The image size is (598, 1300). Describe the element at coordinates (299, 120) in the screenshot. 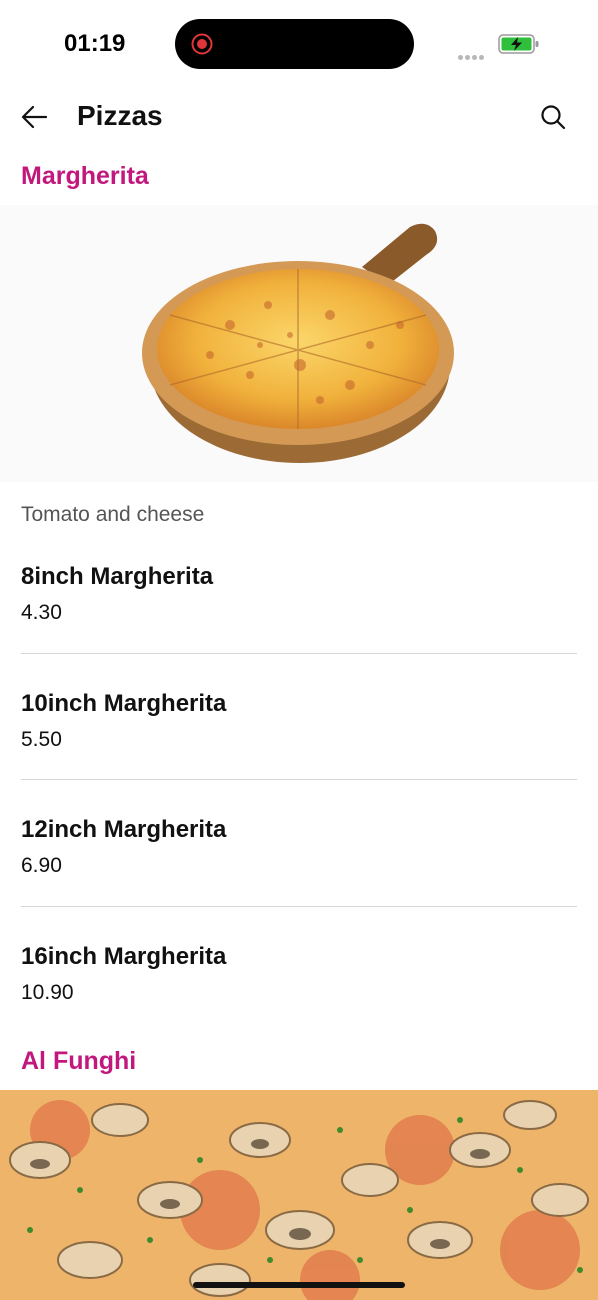

I see `app-header: Pizzas` at that location.